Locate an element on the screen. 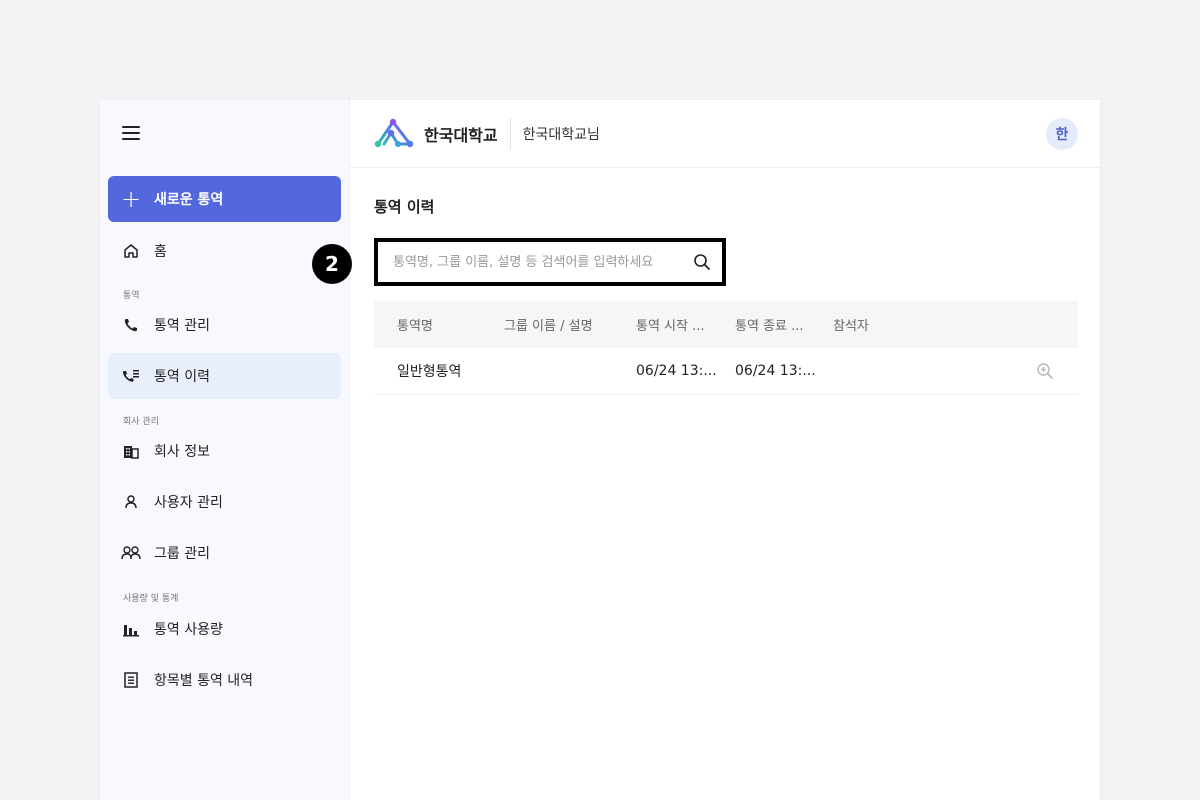  home-icon is located at coordinates (131, 251).